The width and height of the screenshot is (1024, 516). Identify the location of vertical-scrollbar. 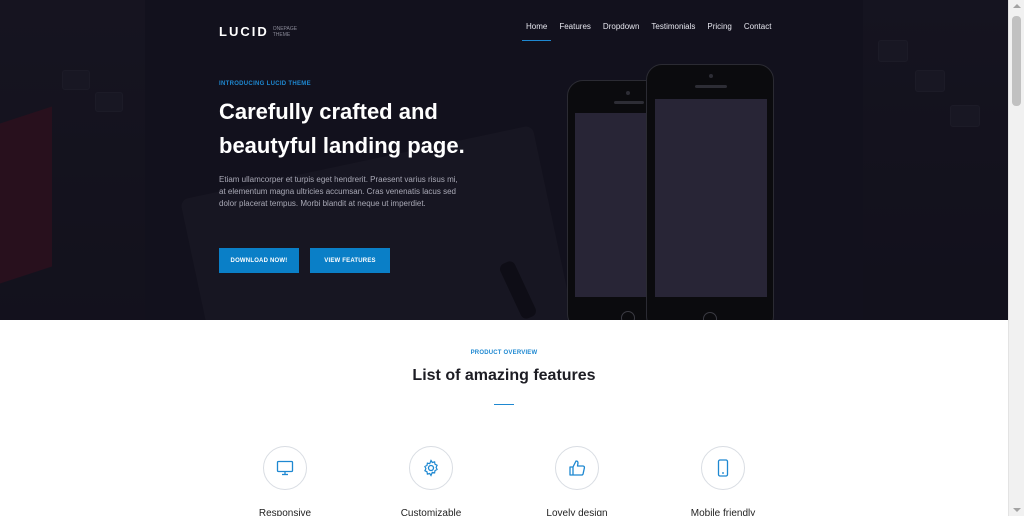
(1016, 258).